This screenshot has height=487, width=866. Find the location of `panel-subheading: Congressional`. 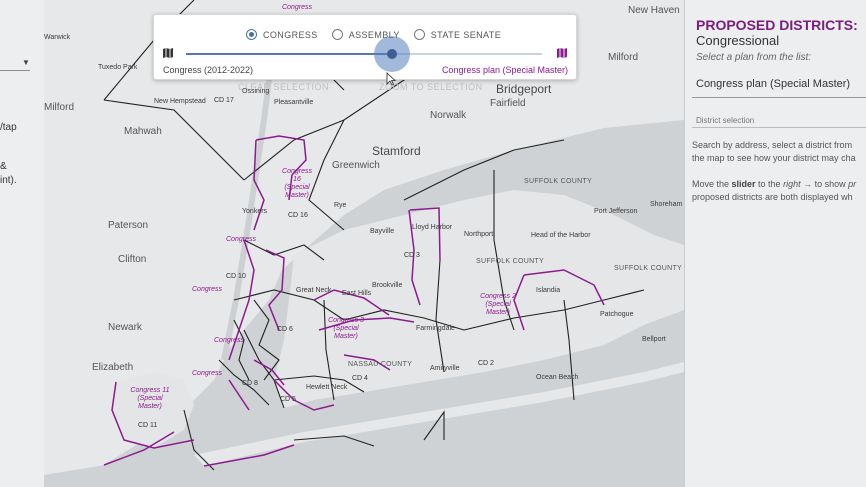

panel-subheading: Congressional is located at coordinates (738, 40).